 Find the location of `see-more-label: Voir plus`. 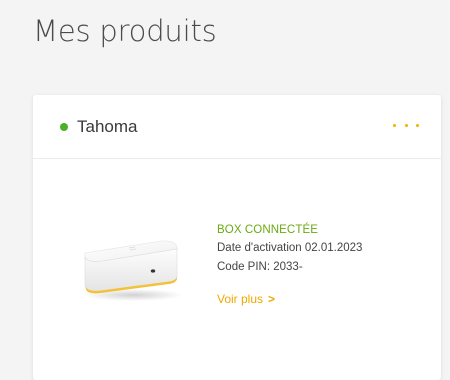

see-more-label: Voir plus is located at coordinates (240, 299).